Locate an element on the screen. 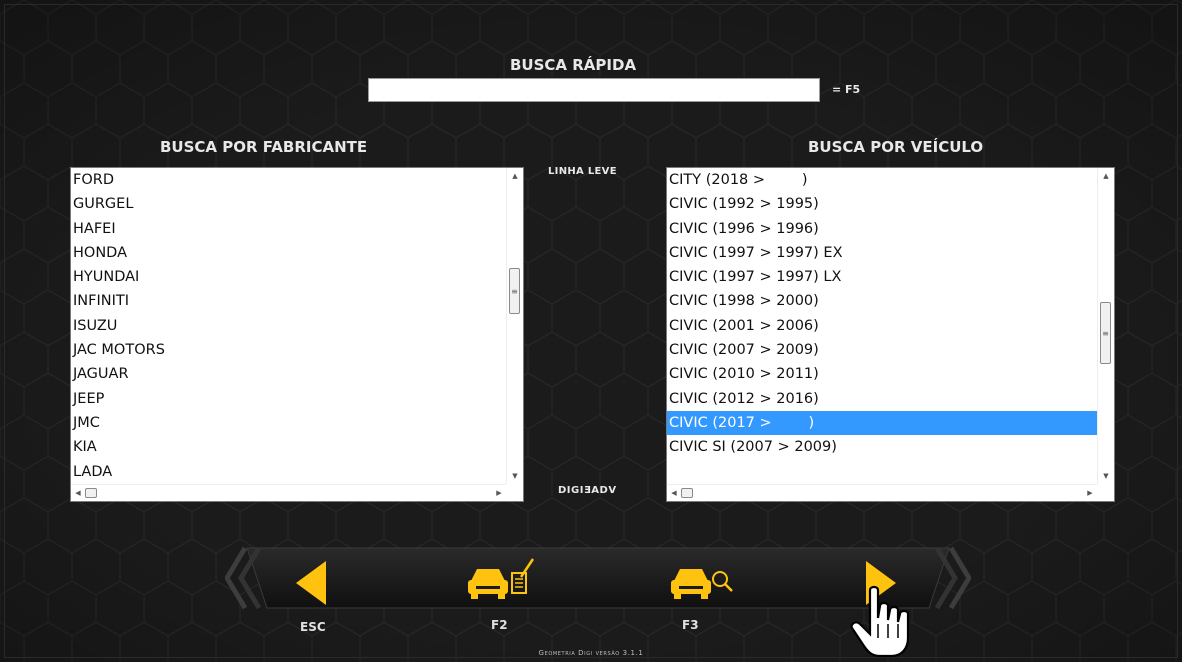 The height and width of the screenshot is (662, 1182). list-item: LADA is located at coordinates (288, 472).